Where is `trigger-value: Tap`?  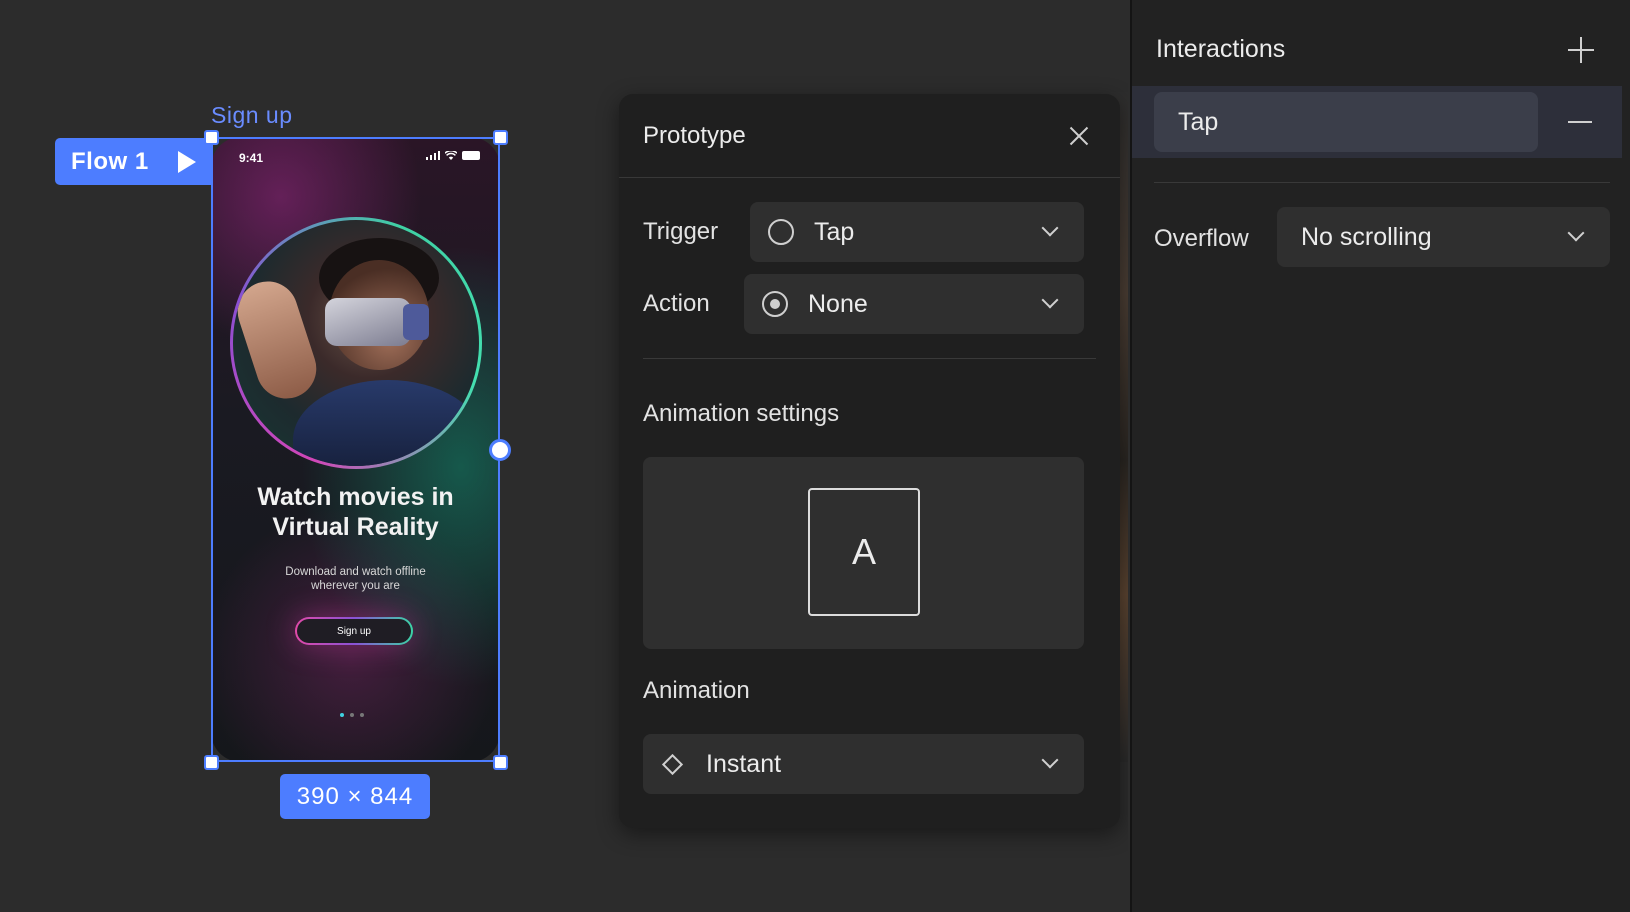 trigger-value: Tap is located at coordinates (834, 231).